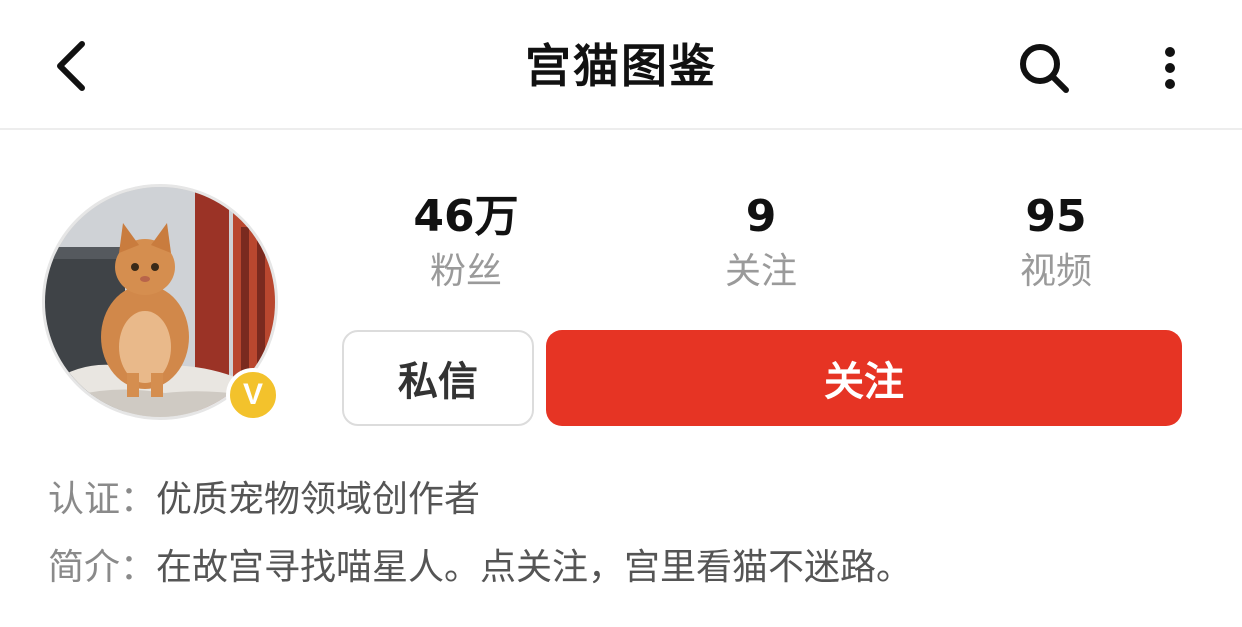 The height and width of the screenshot is (627, 1242). What do you see at coordinates (102, 567) in the screenshot?
I see `intro-label: 简介：` at bounding box center [102, 567].